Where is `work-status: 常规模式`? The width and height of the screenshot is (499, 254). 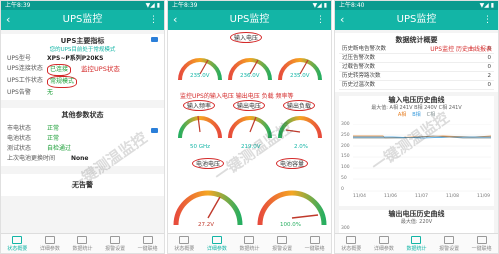
work-status: 常规模式 is located at coordinates (62, 82).